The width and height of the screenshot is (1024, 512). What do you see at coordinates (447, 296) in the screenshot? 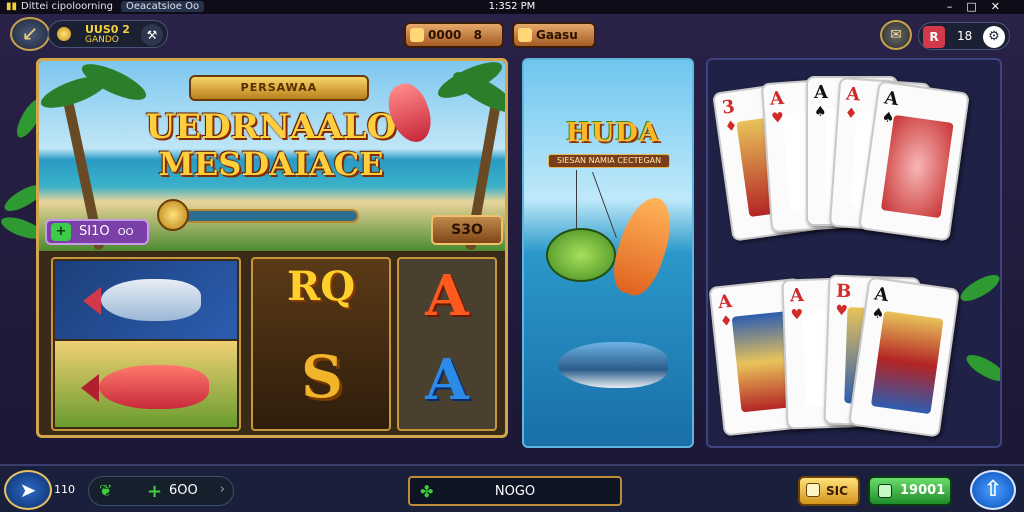
I see `symbol-a-red: A` at bounding box center [447, 296].